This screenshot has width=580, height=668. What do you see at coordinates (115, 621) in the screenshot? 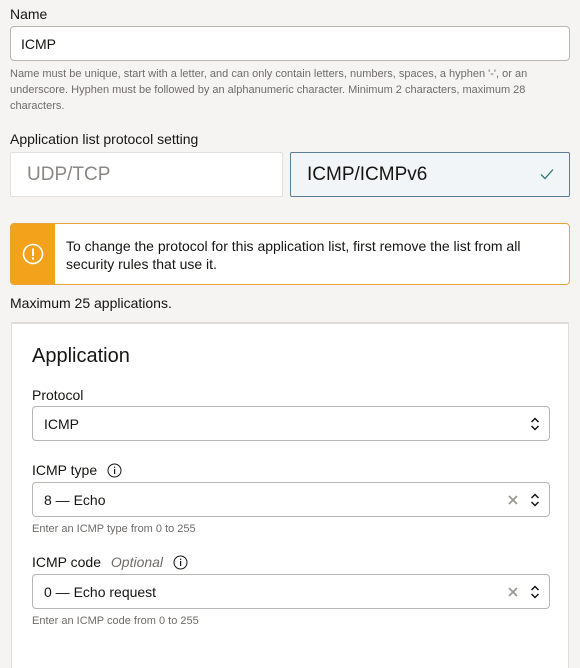
I see `icmp-code-help: Enter an ICMP code from 0 to 255` at bounding box center [115, 621].